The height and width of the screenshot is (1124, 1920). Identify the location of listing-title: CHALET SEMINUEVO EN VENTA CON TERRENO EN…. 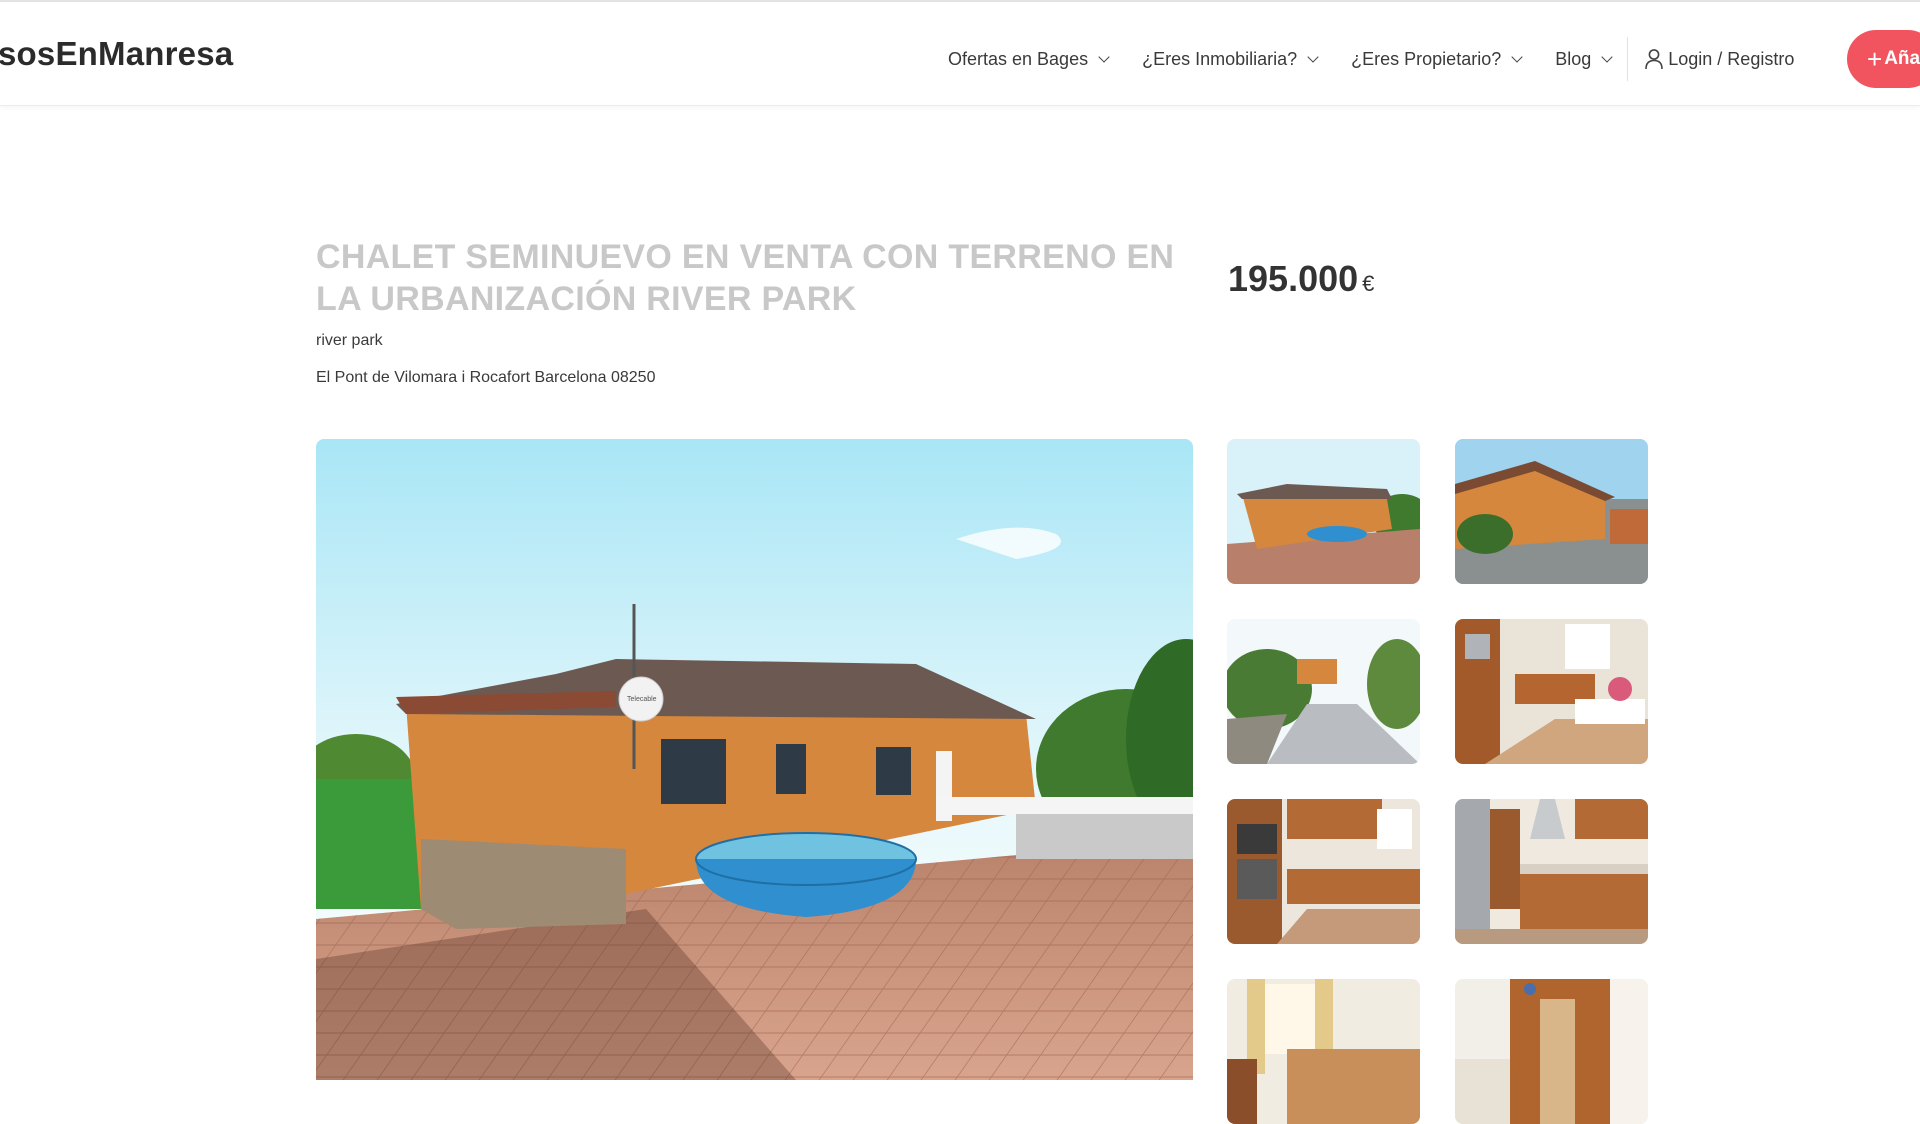
(745, 278).